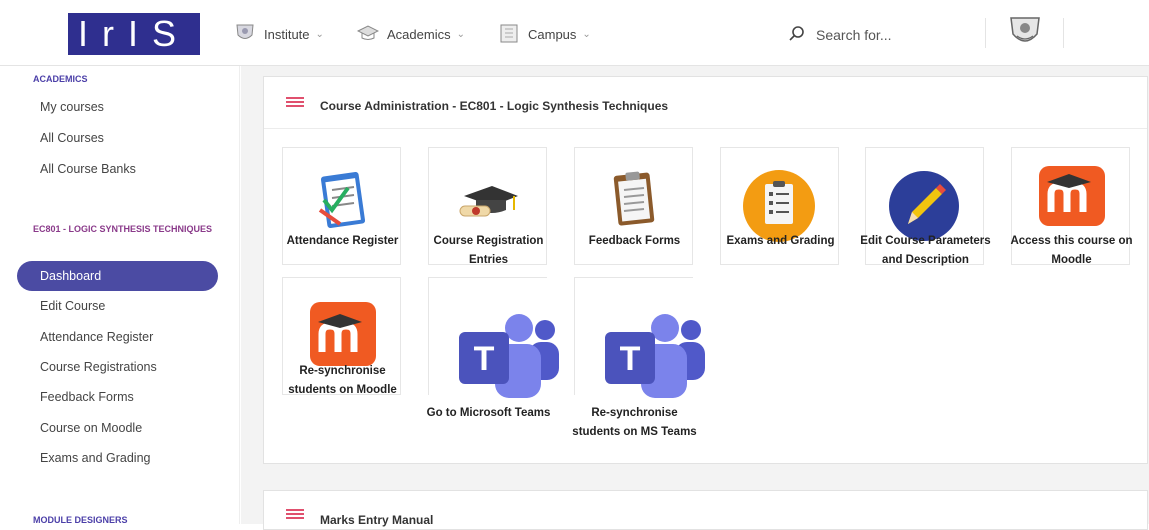  What do you see at coordinates (60, 79) in the screenshot?
I see `sidebar-heading-academics: ACADEMICS` at bounding box center [60, 79].